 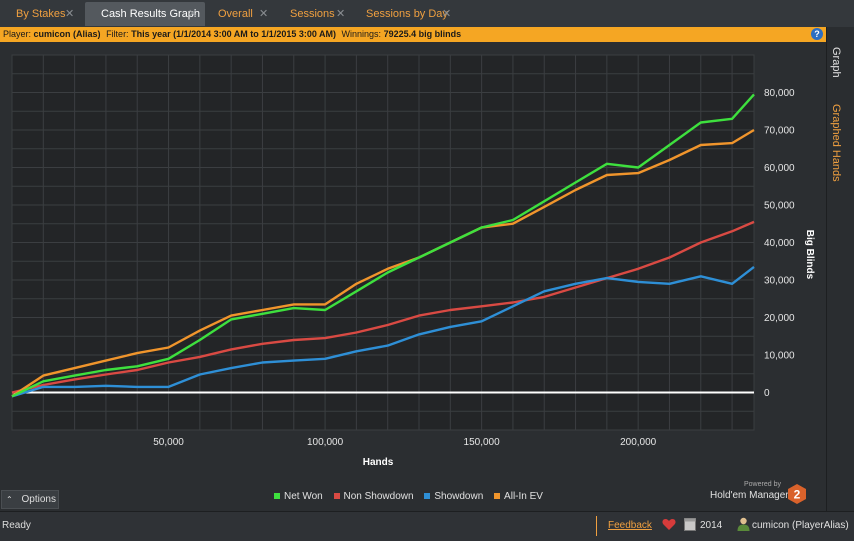 I want to click on options-label: Options, so click(x=38, y=499).